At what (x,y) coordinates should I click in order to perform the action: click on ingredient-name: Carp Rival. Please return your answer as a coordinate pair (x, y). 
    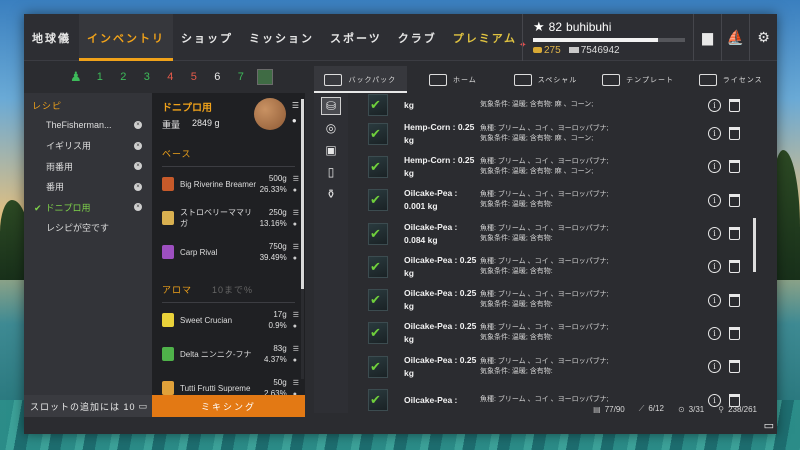
    Looking at the image, I should click on (199, 252).